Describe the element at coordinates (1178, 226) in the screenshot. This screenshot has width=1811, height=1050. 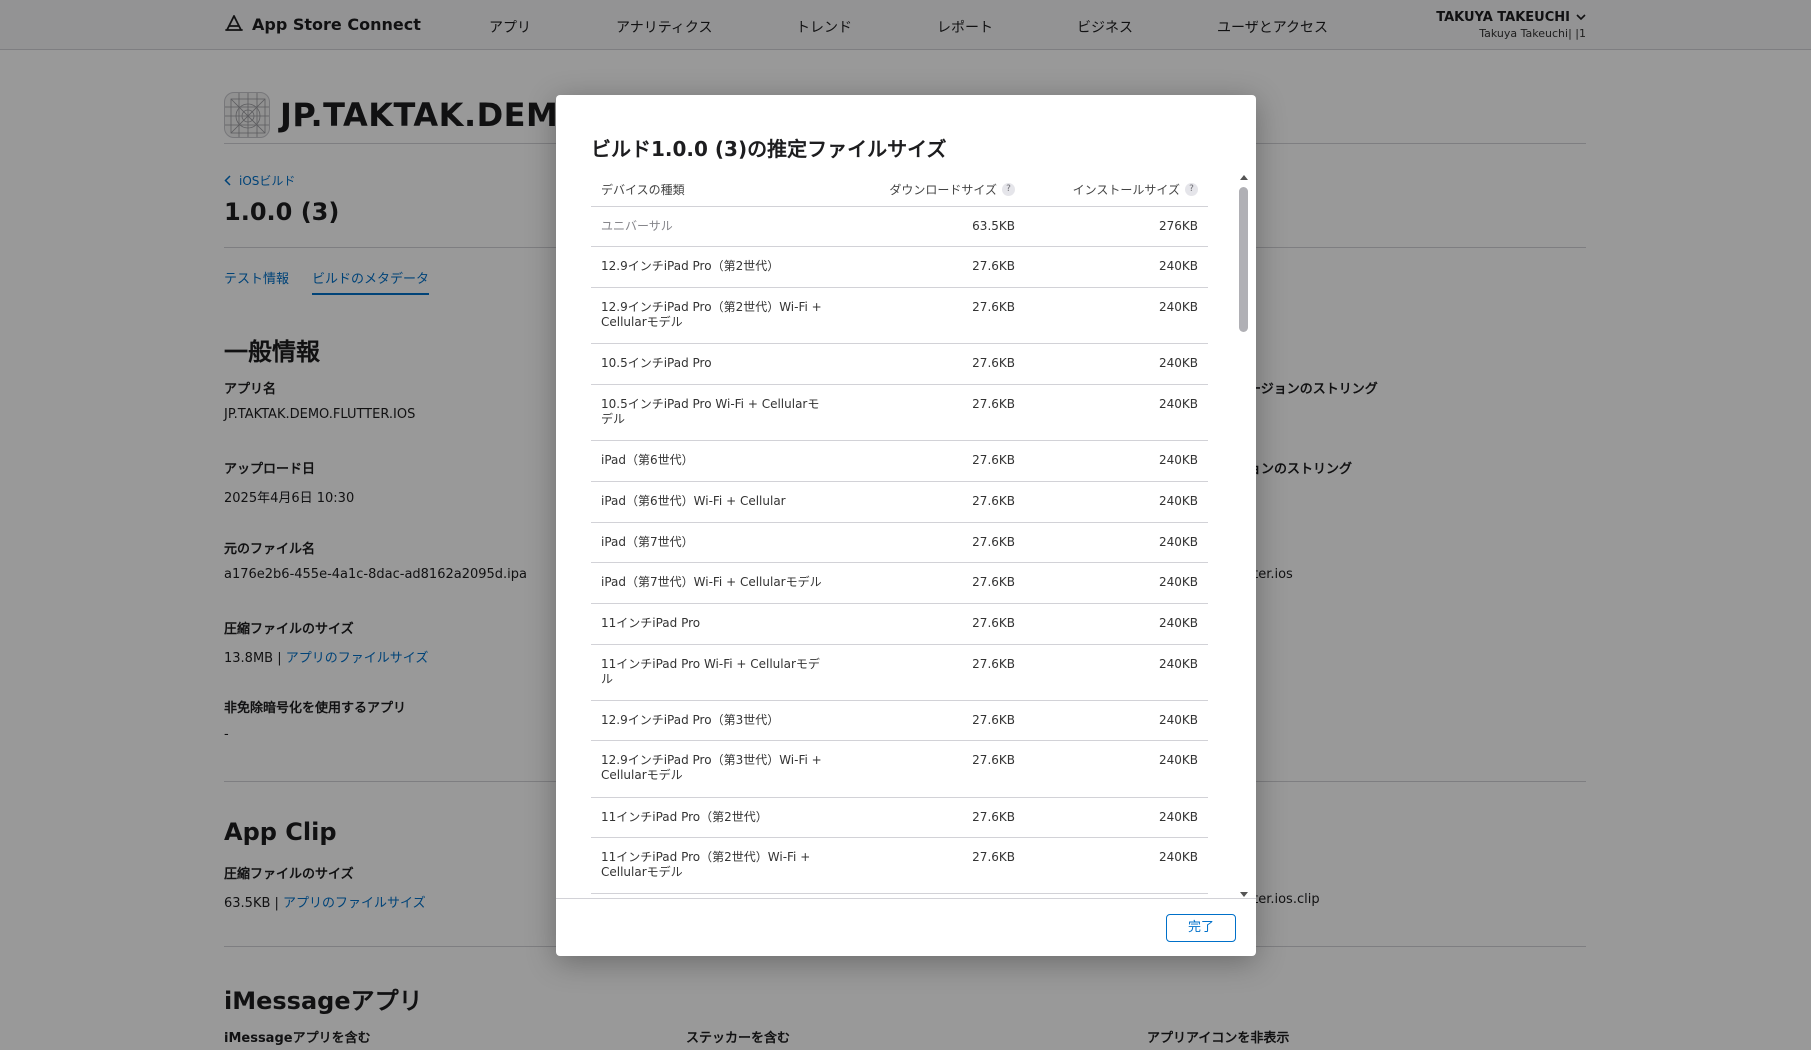
I see `install-size-cell: 276KB` at that location.